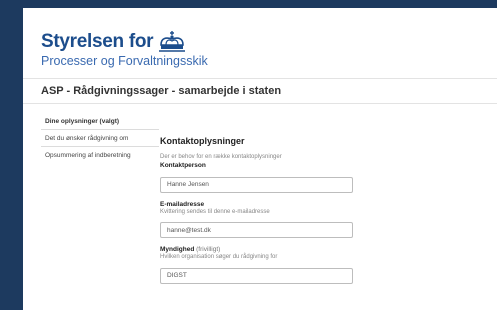  Describe the element at coordinates (172, 41) in the screenshot. I see `crown-icon` at that location.